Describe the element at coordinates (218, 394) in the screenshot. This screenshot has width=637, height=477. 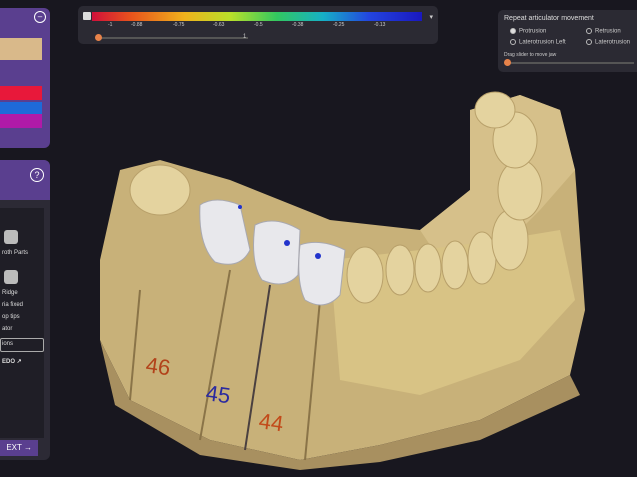
I see `die-label-45: 45` at that location.